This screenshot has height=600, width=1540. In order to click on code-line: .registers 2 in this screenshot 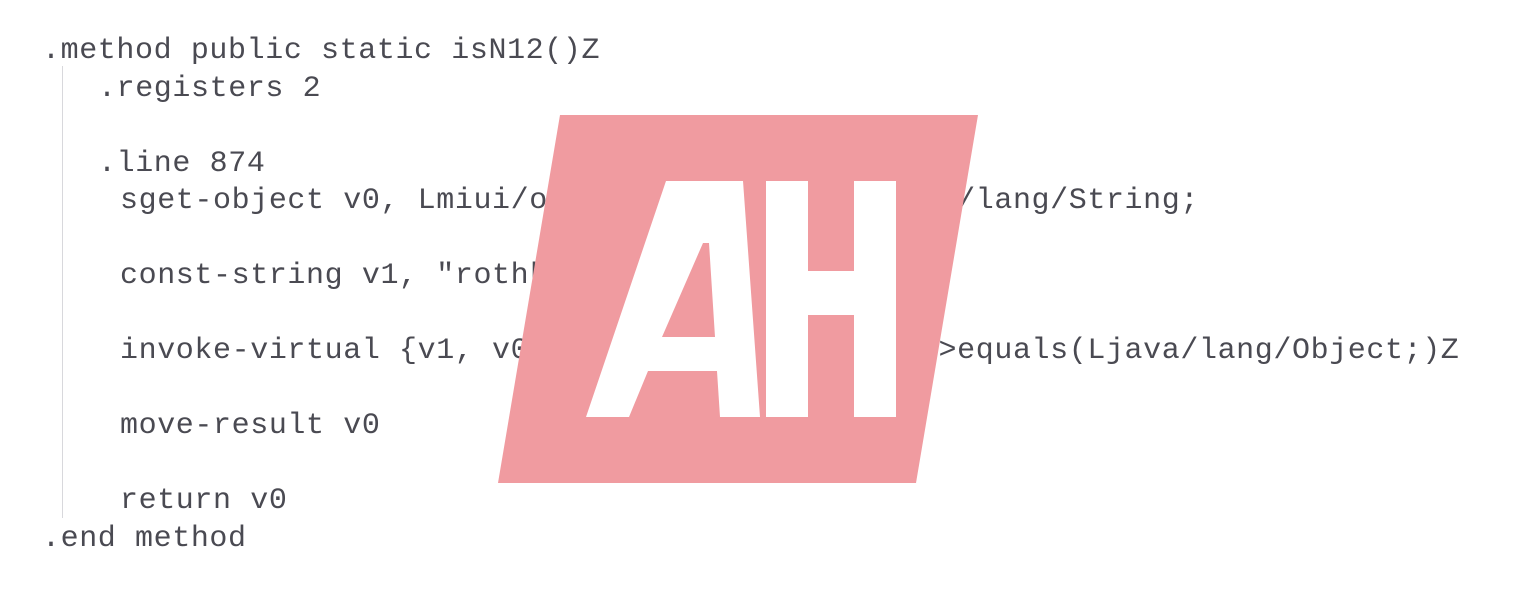, I will do `click(210, 88)`.